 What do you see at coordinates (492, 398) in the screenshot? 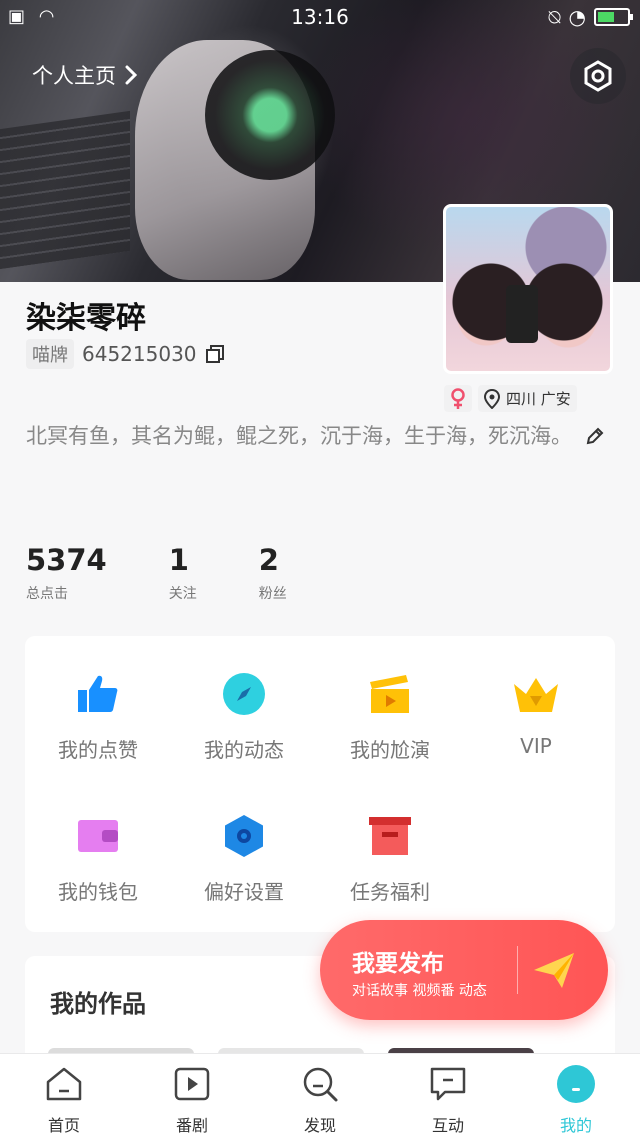
I see `location-pin-icon` at bounding box center [492, 398].